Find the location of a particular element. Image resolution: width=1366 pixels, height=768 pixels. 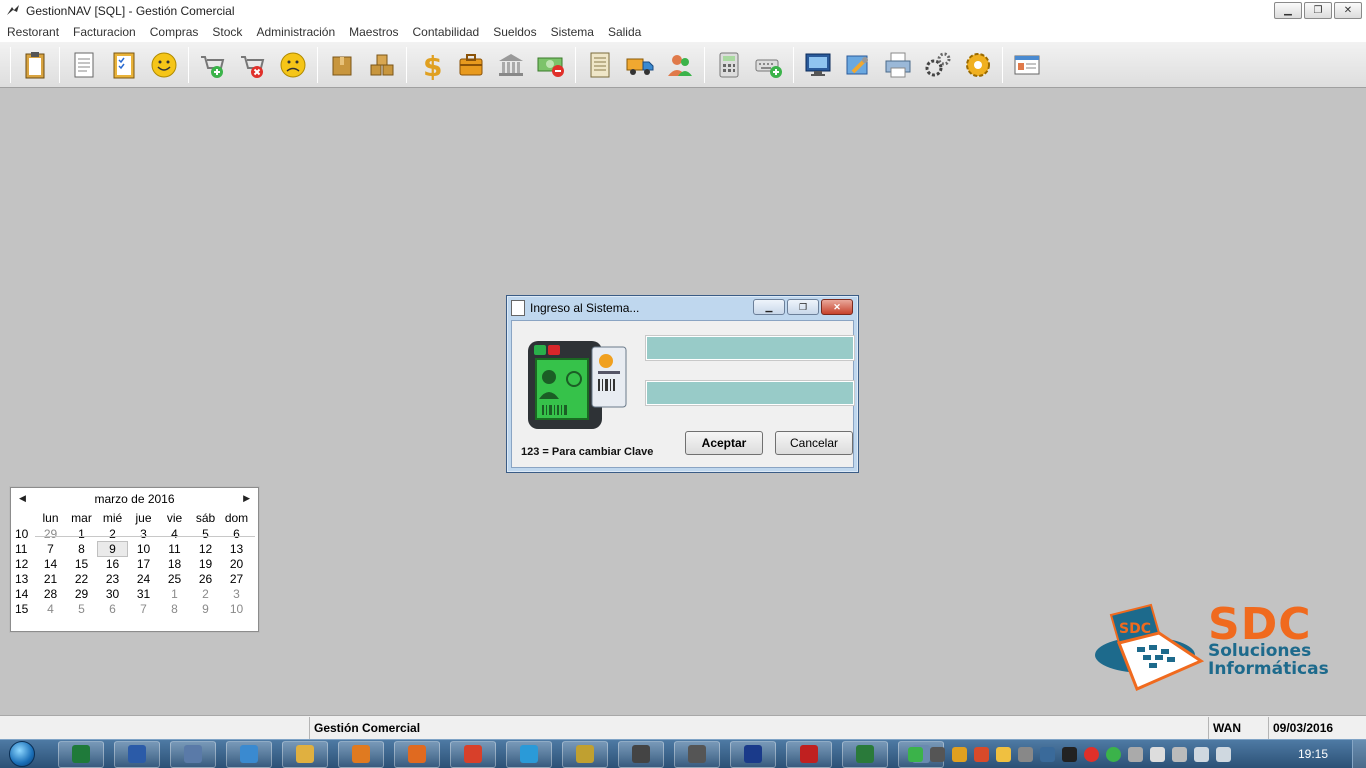

taskbar-skype-button is located at coordinates (529, 754).